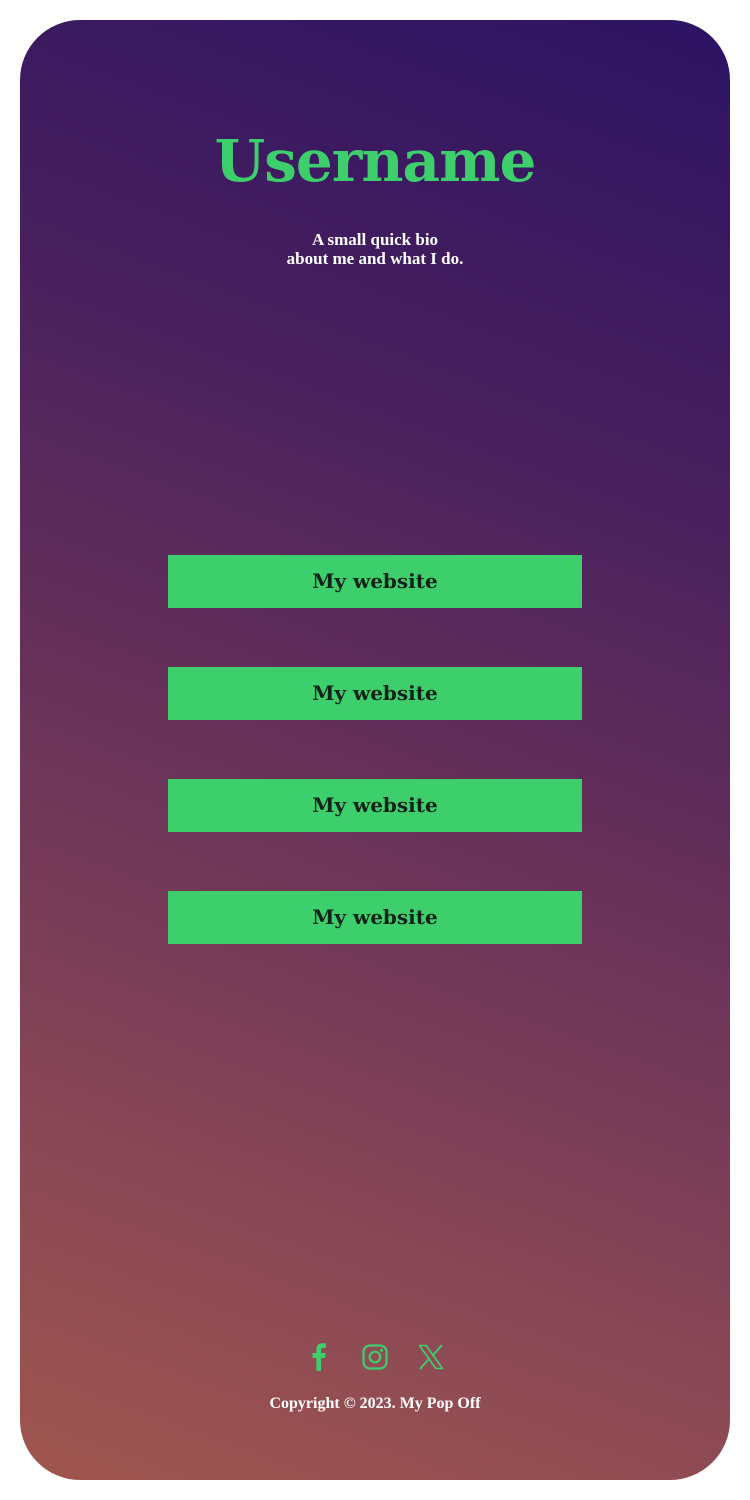  I want to click on link-button-3: My website, so click(375, 805).